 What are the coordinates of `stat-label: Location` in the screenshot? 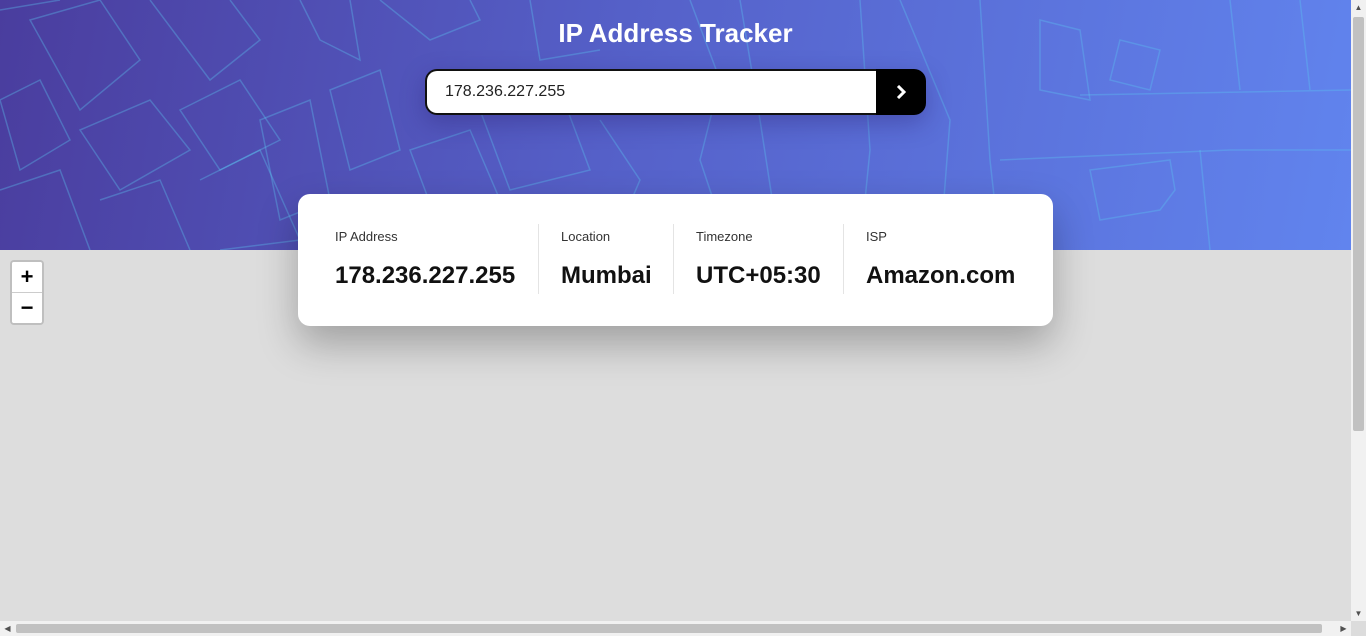 It's located at (586, 236).